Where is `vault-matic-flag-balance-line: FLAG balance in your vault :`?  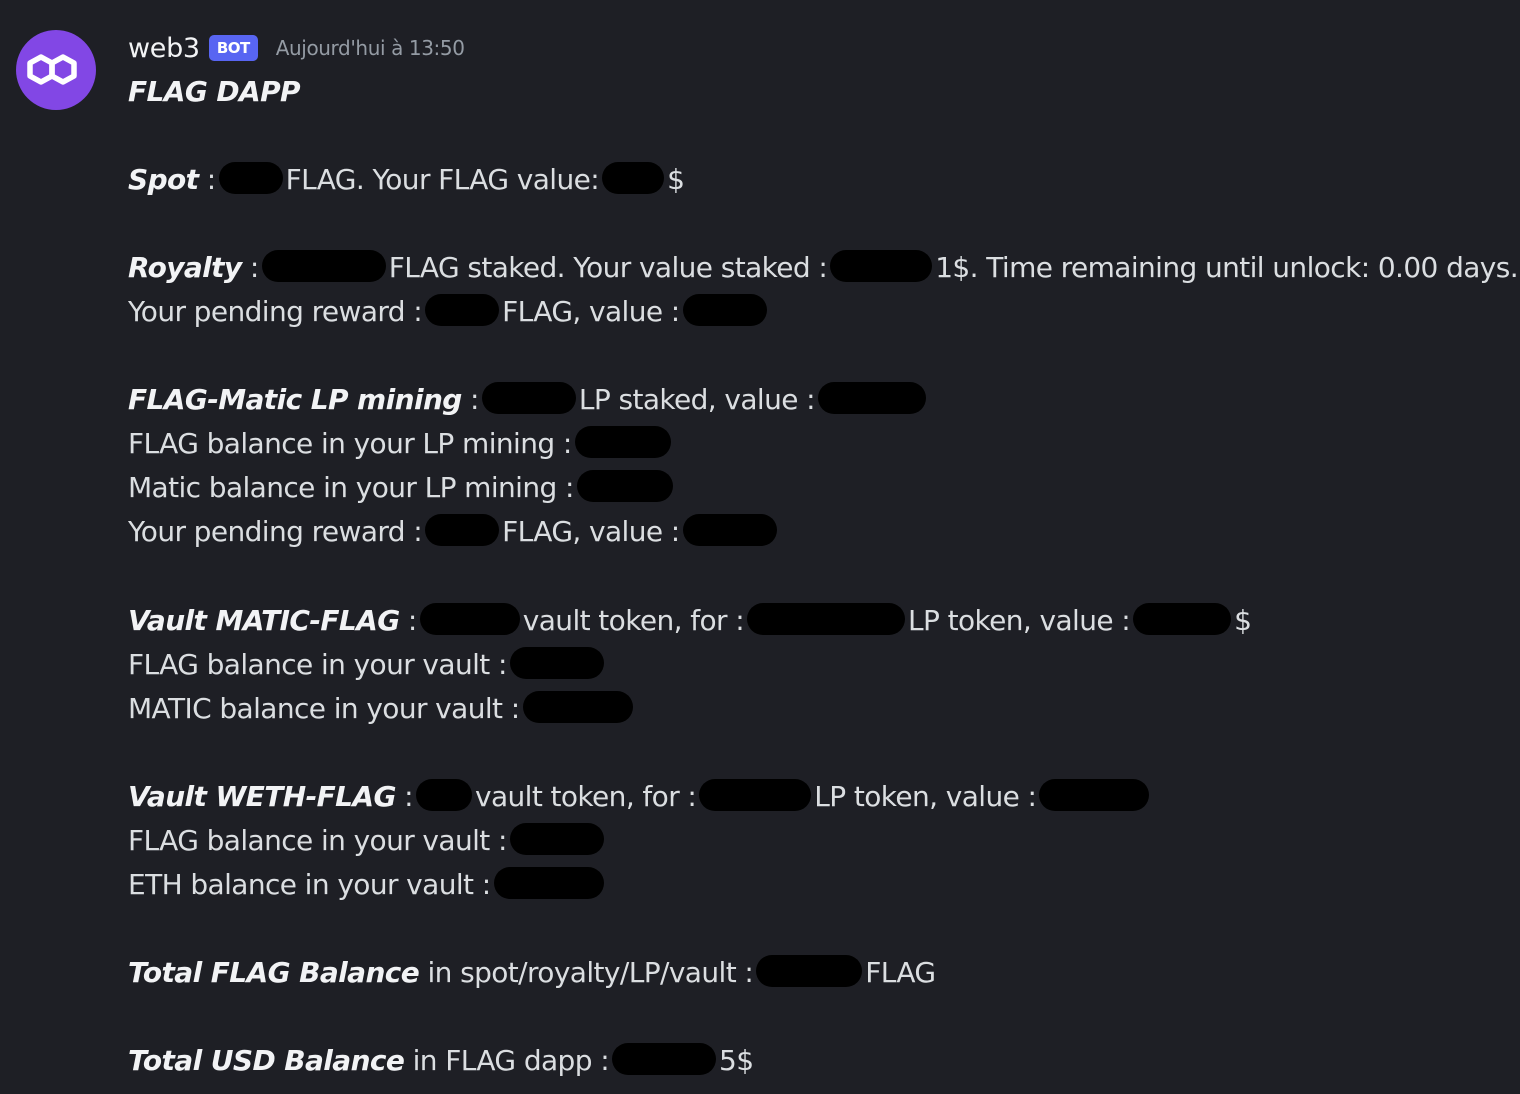 vault-matic-flag-balance-line: FLAG balance in your vault : is located at coordinates (367, 665).